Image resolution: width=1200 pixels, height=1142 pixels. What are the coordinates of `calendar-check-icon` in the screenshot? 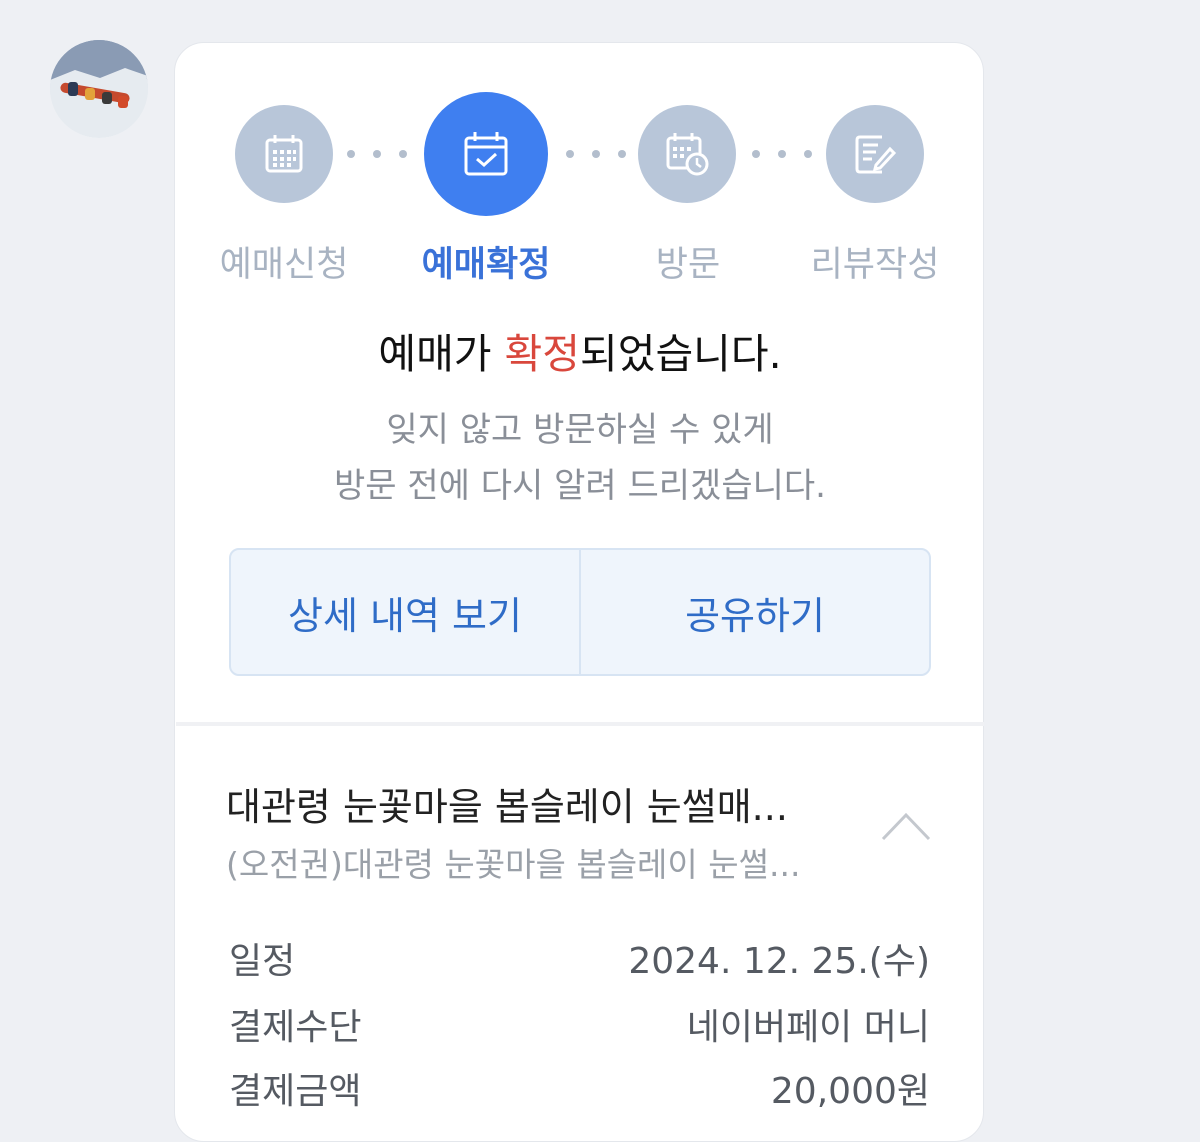 It's located at (486, 154).